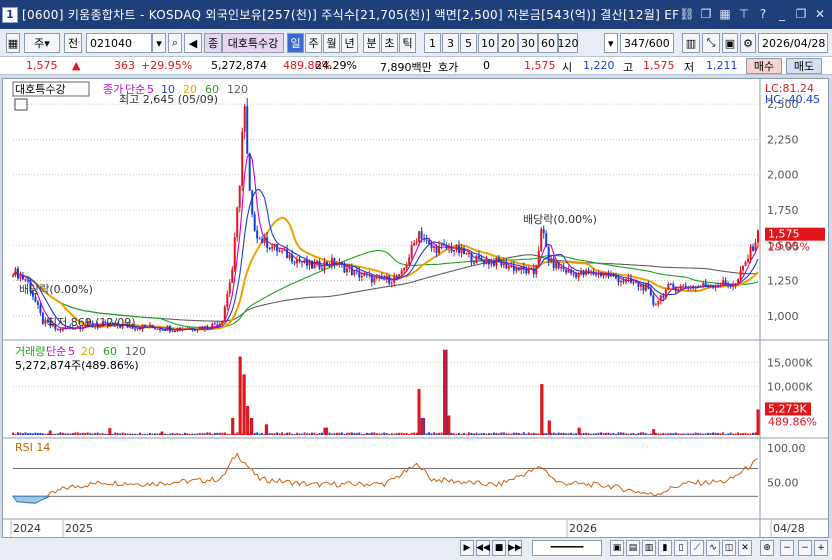  I want to click on wave-icon: ∿, so click(713, 548).